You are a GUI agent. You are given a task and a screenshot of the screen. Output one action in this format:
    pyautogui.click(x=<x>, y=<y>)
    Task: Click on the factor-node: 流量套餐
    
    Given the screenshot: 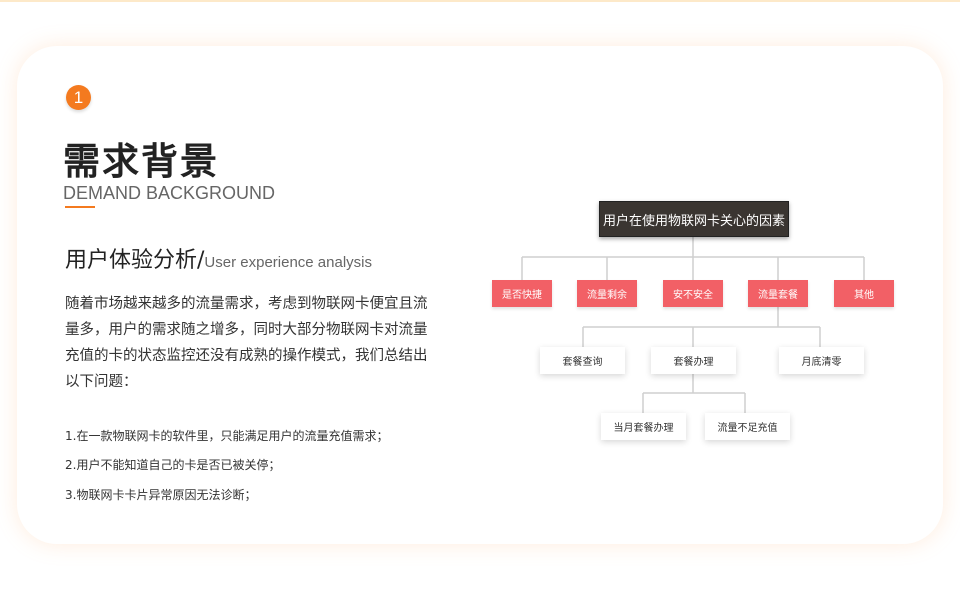 What is the action you would take?
    pyautogui.click(x=778, y=293)
    